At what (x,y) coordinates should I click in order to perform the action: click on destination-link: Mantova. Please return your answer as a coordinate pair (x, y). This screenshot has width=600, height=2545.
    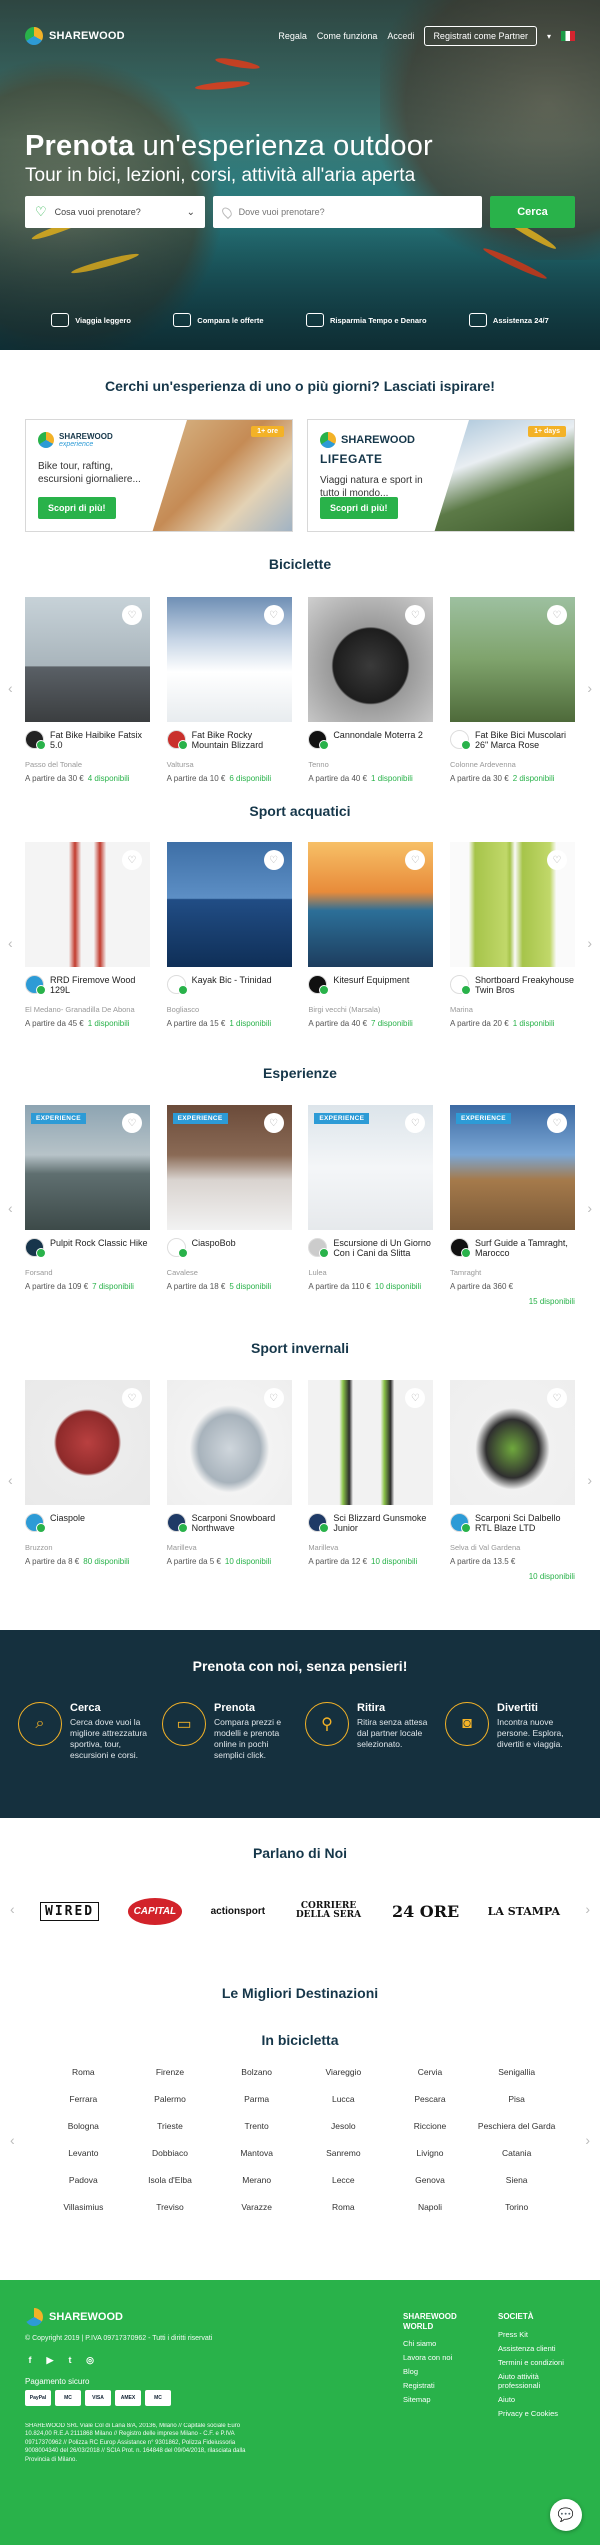
    Looking at the image, I should click on (256, 2153).